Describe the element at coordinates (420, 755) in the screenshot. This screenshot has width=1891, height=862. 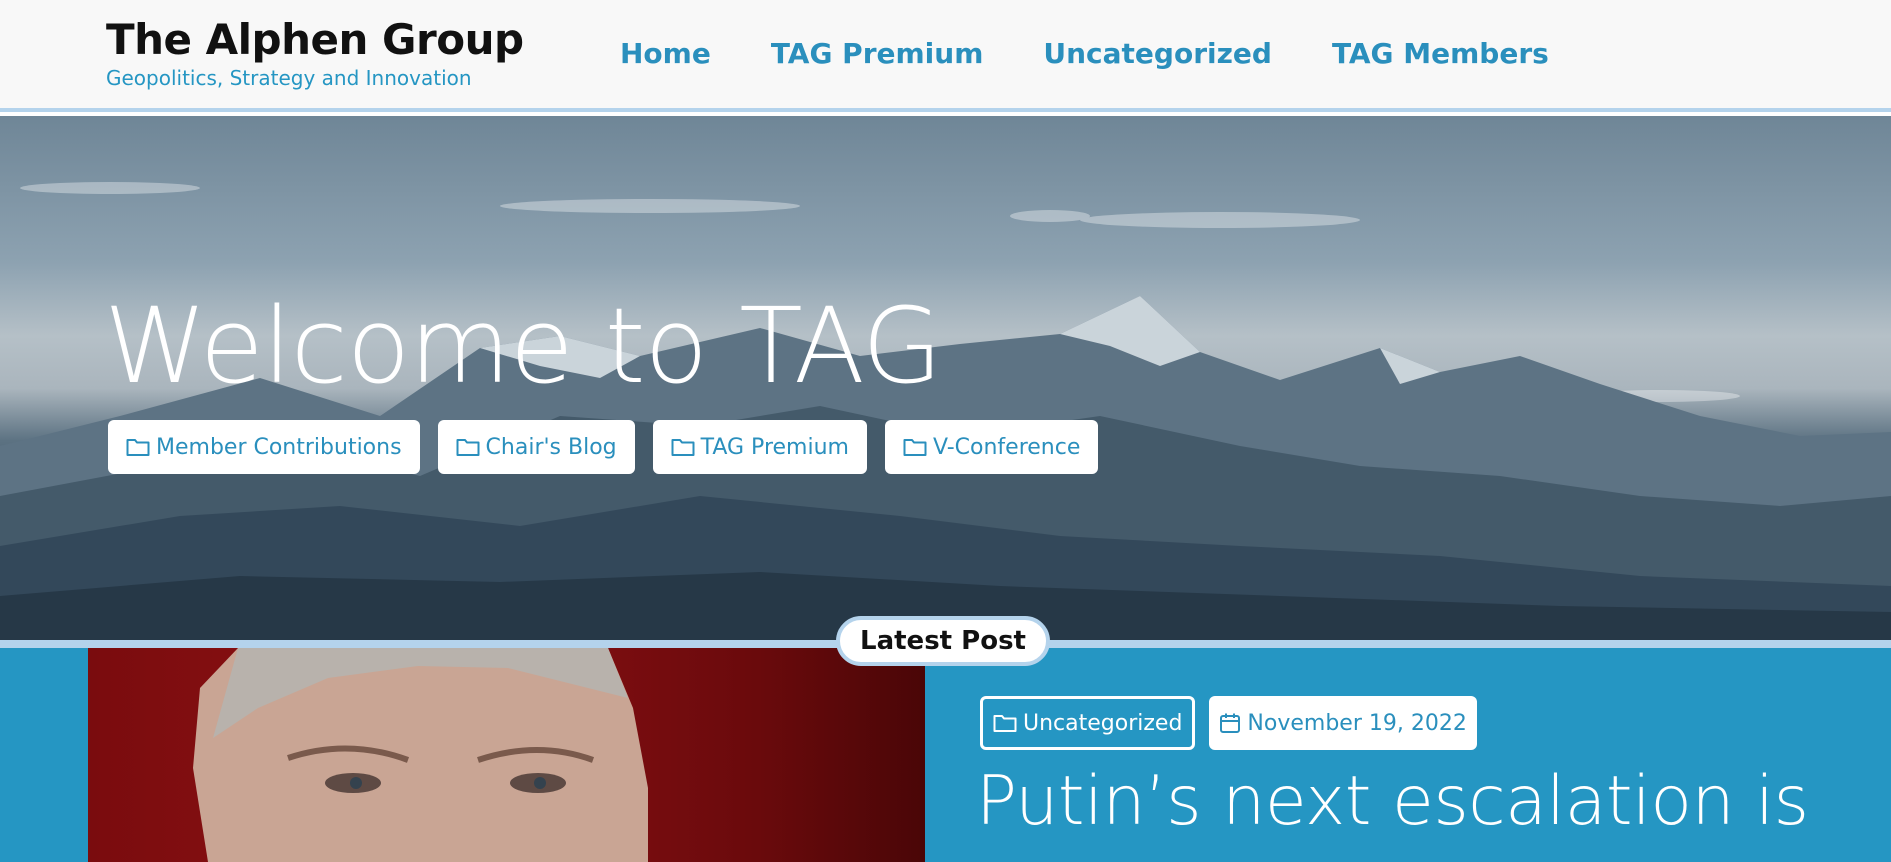
I see `portrait-image` at that location.